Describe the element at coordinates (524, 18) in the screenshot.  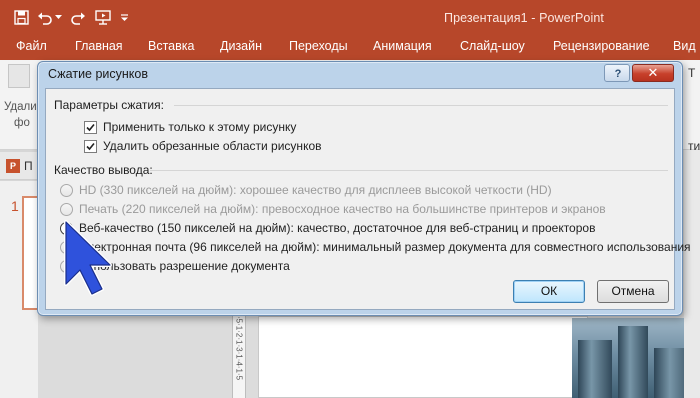
I see `window-title: Презентация1 - PowerPoint` at that location.